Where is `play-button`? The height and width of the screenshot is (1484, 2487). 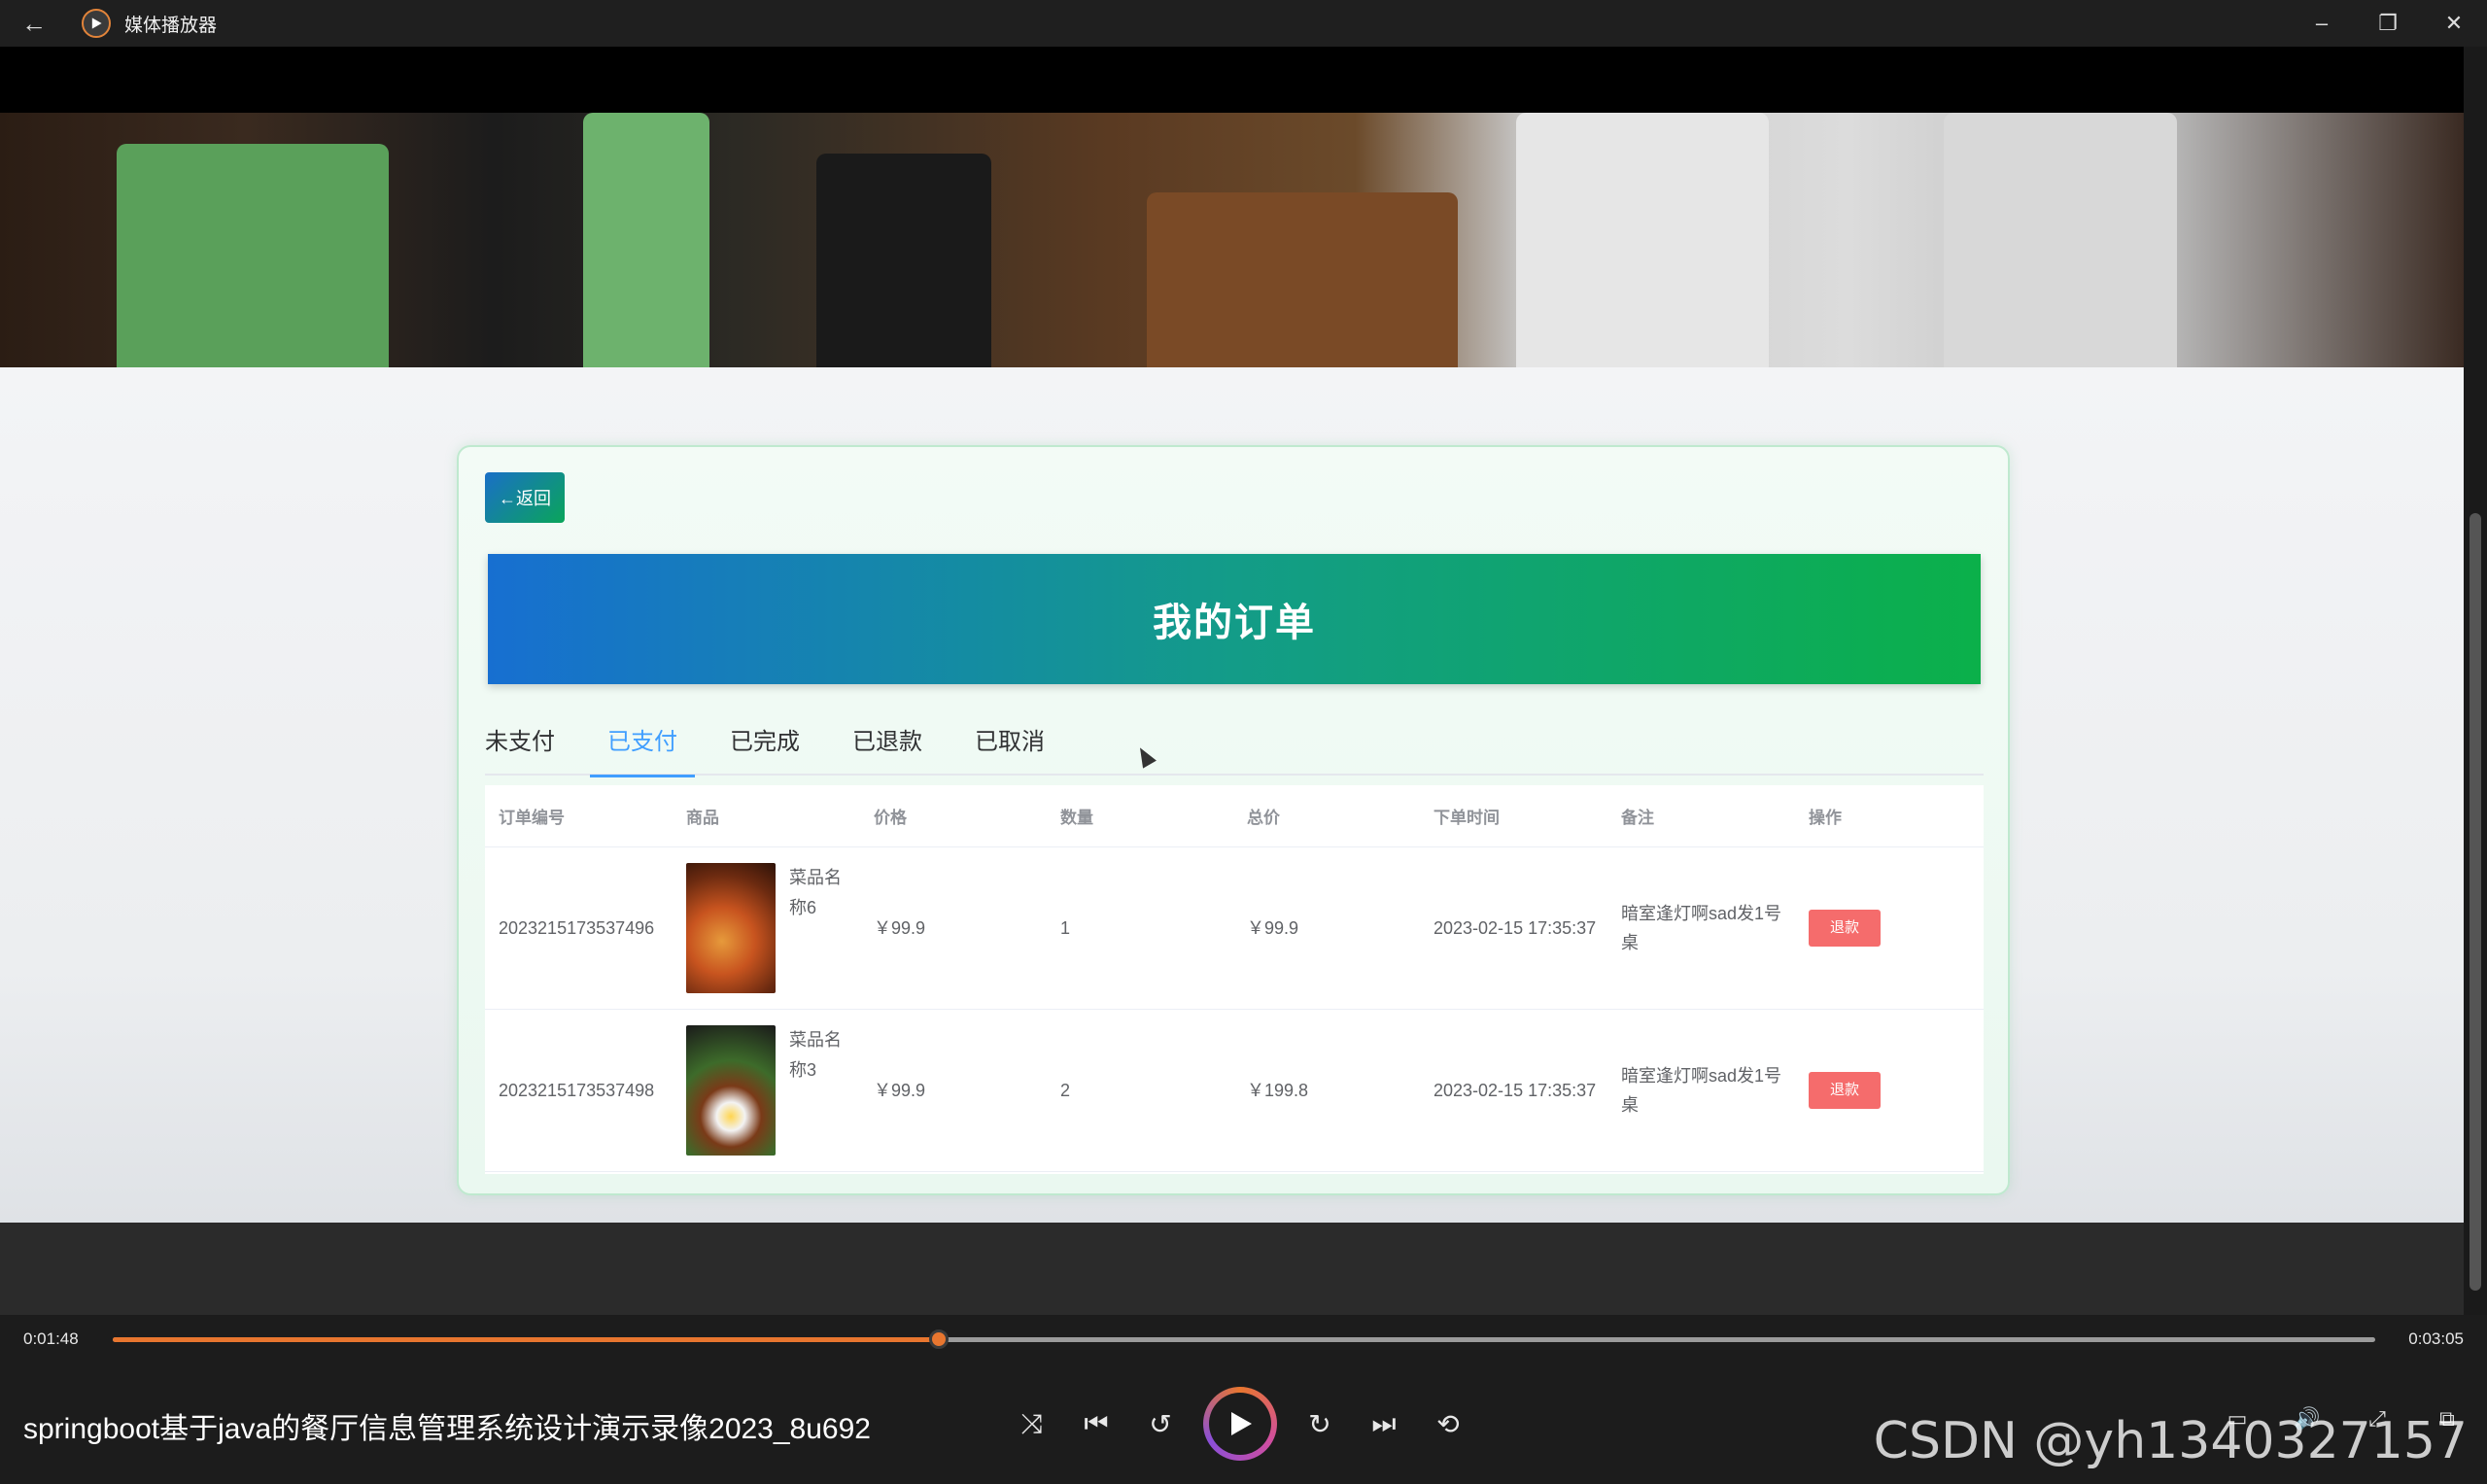 play-button is located at coordinates (1240, 1424).